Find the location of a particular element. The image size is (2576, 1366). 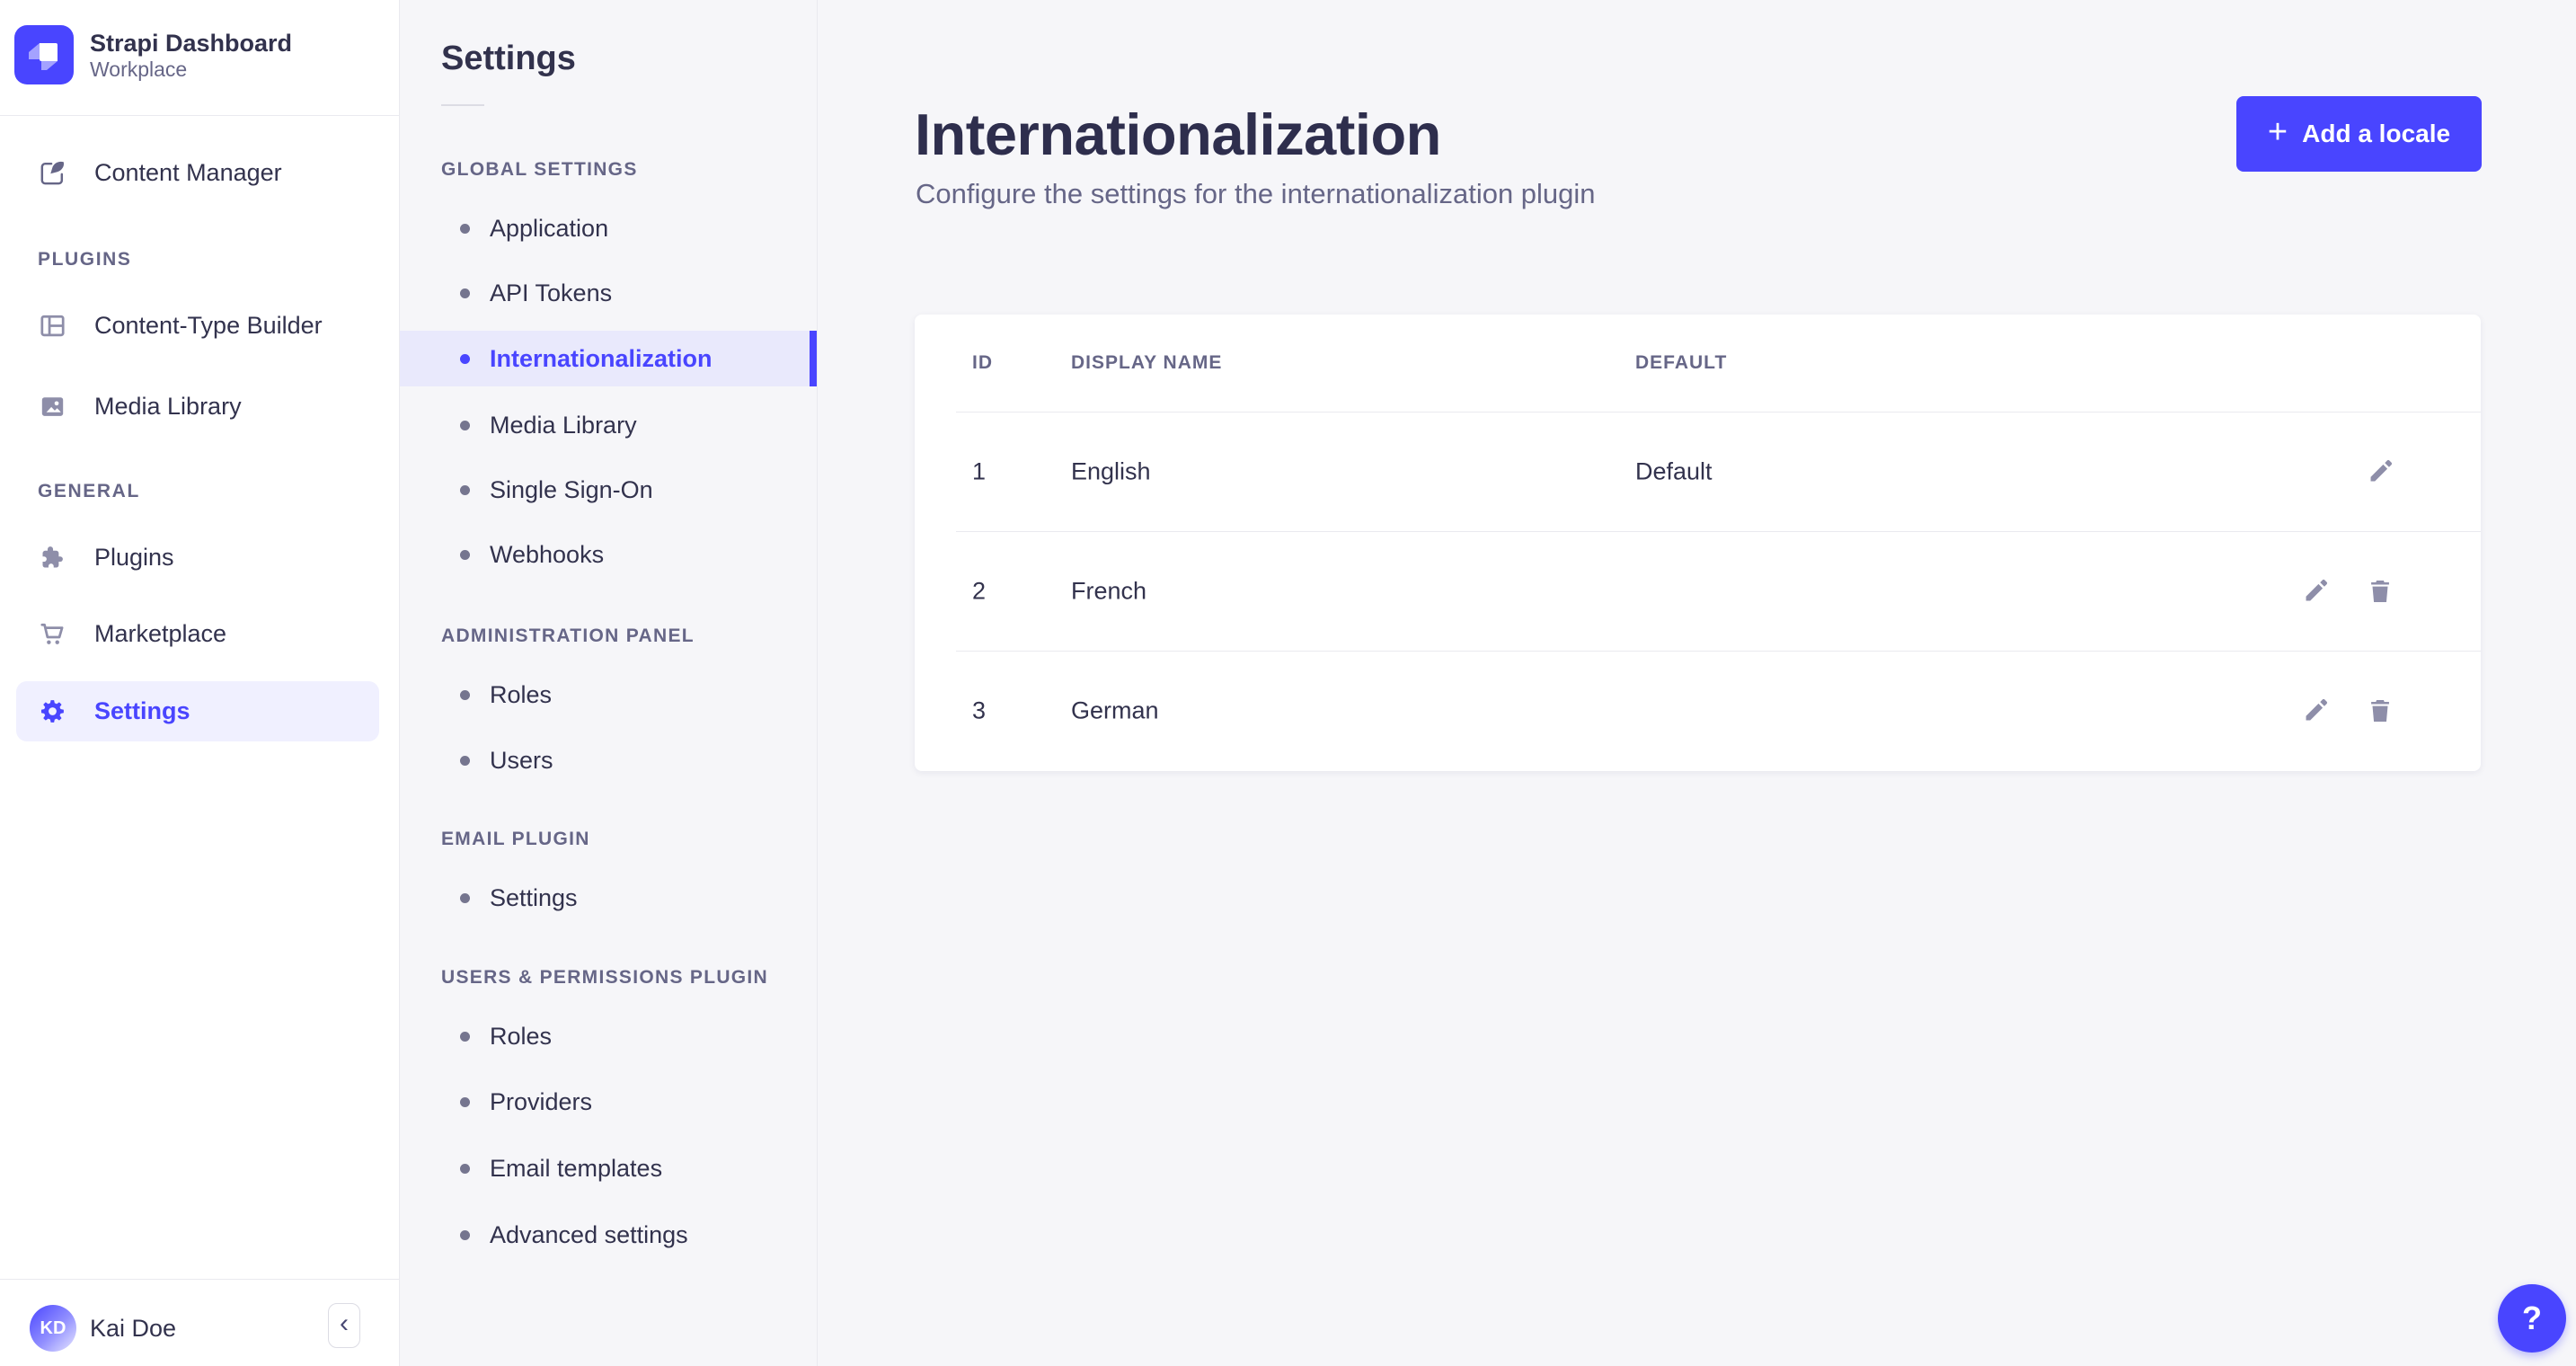

sidebar-section-plugins: PLUGINS is located at coordinates (85, 259).